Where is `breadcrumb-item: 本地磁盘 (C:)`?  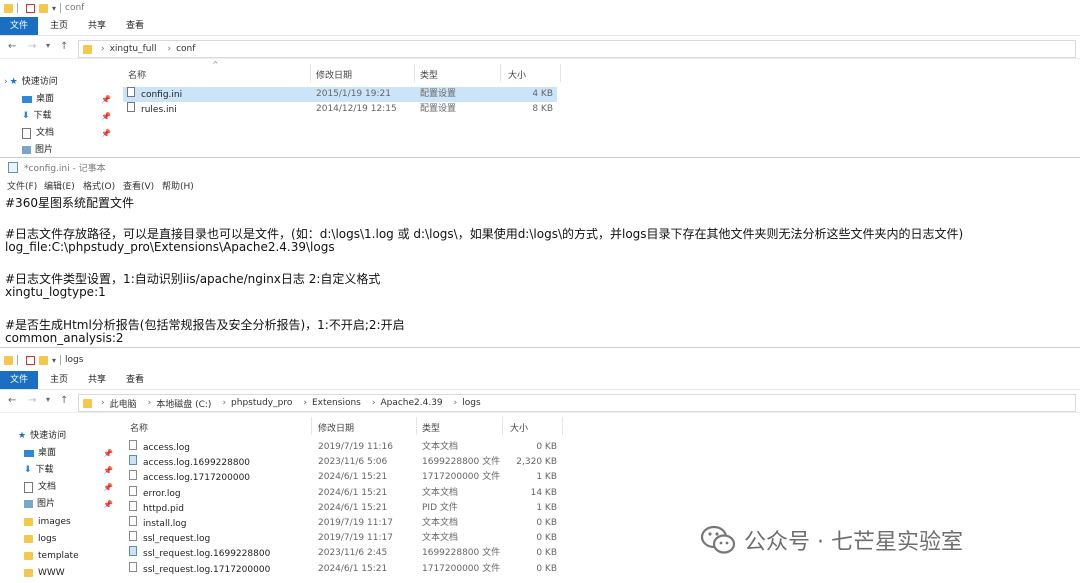 breadcrumb-item: 本地磁盘 (C:) is located at coordinates (183, 403).